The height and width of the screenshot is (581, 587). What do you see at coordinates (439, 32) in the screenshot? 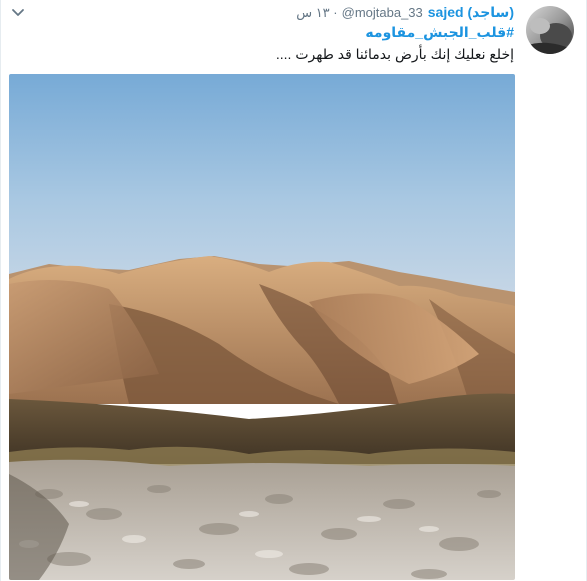
I see `hashtag-link: #قلب_الجبش_مقاومه` at bounding box center [439, 32].